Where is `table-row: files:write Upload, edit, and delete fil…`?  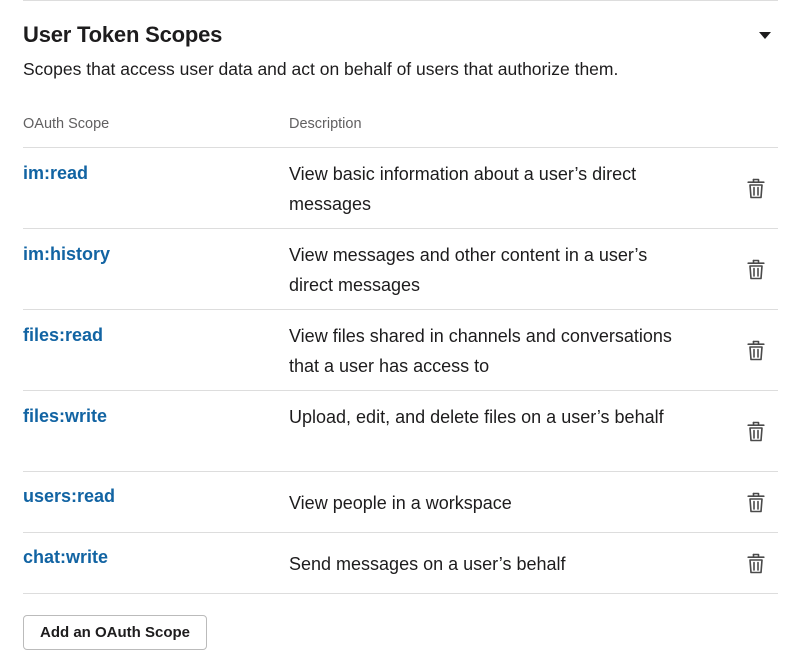 table-row: files:write Upload, edit, and delete fil… is located at coordinates (400, 431).